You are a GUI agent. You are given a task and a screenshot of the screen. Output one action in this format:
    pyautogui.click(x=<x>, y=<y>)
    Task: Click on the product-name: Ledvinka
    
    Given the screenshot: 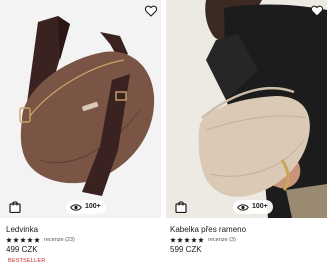 What is the action you would take?
    pyautogui.click(x=22, y=229)
    